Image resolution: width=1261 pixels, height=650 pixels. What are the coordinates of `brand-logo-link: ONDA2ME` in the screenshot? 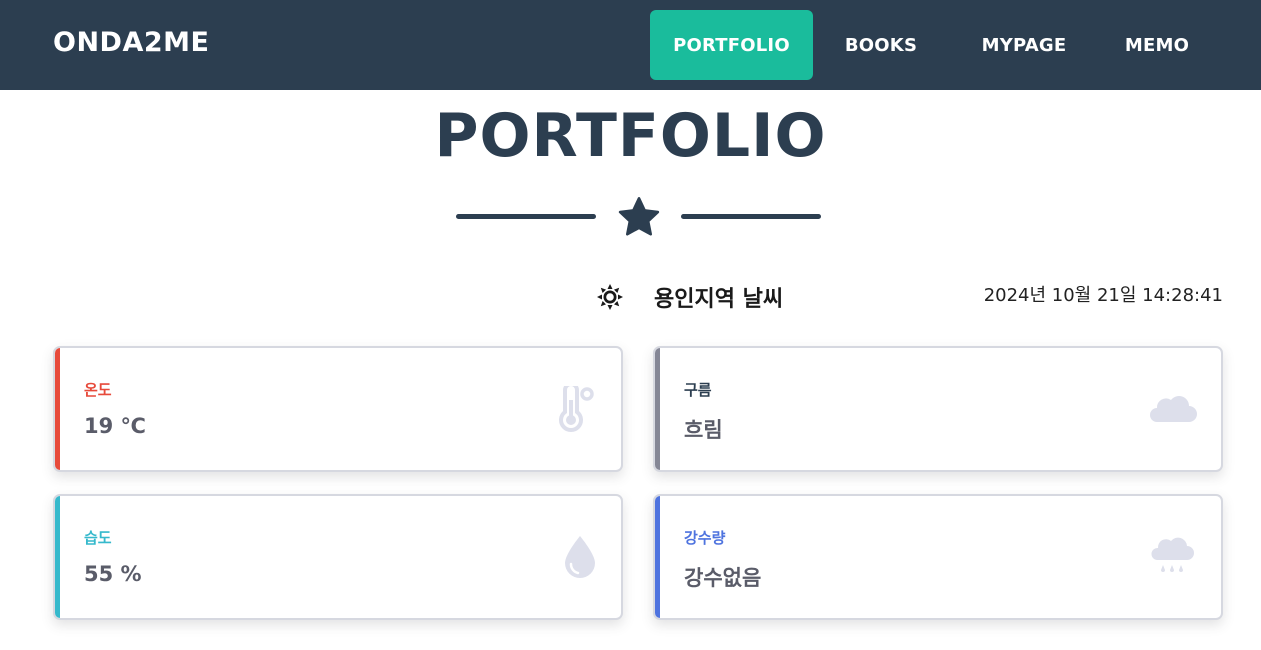 It's located at (131, 42).